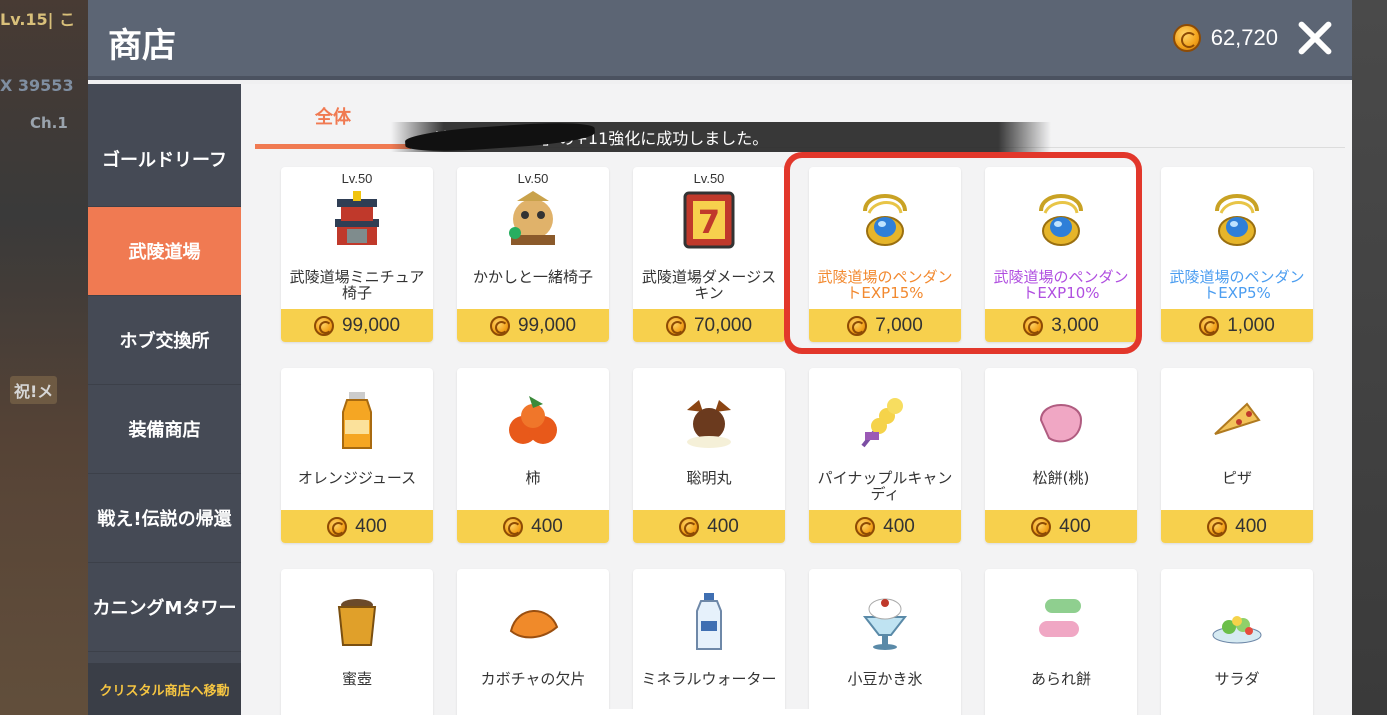 Image resolution: width=1387 pixels, height=715 pixels. I want to click on crystal-shop-link: クリスタル商店へ移動, so click(164, 689).